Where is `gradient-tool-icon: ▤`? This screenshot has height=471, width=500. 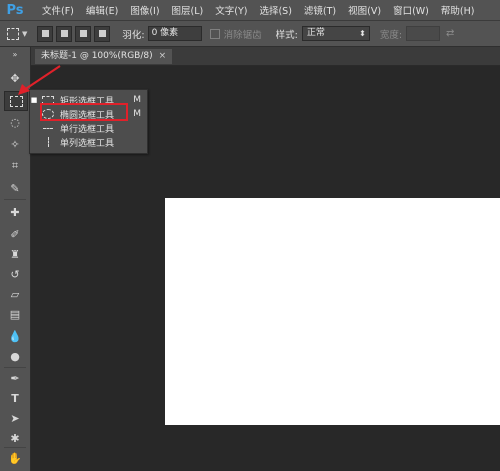
gradient-tool-icon: ▤ is located at coordinates (15, 314).